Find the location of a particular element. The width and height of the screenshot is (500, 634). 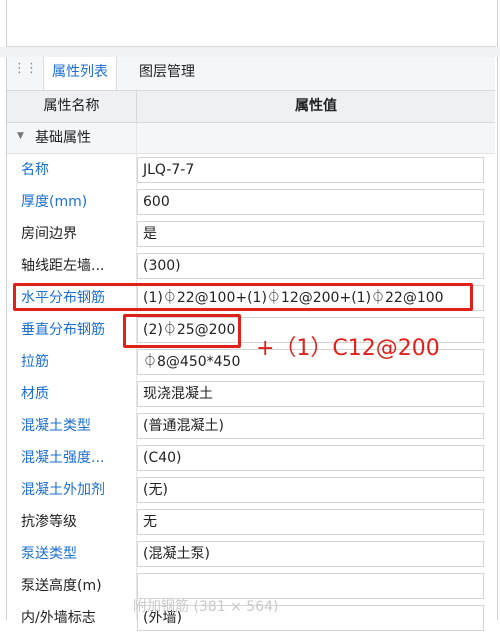

property-row: 抗渗等级 无 is located at coordinates (251, 522).